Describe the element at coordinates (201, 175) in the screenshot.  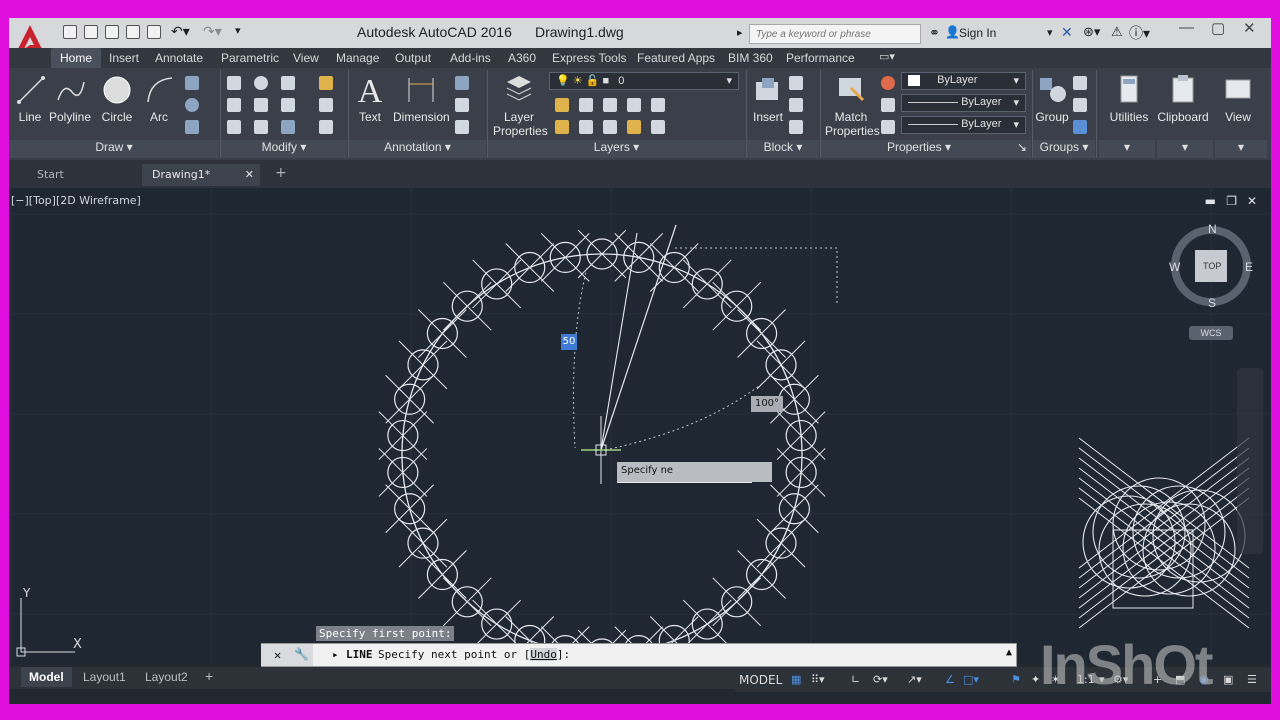
I see `tab-drawing1: Drawing1* ✕` at that location.